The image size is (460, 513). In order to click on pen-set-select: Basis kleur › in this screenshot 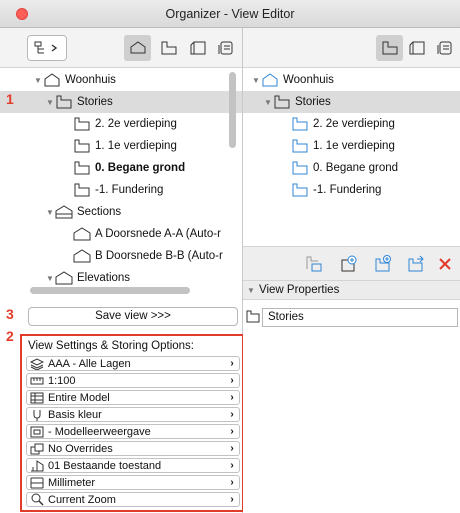, I will do `click(133, 414)`.